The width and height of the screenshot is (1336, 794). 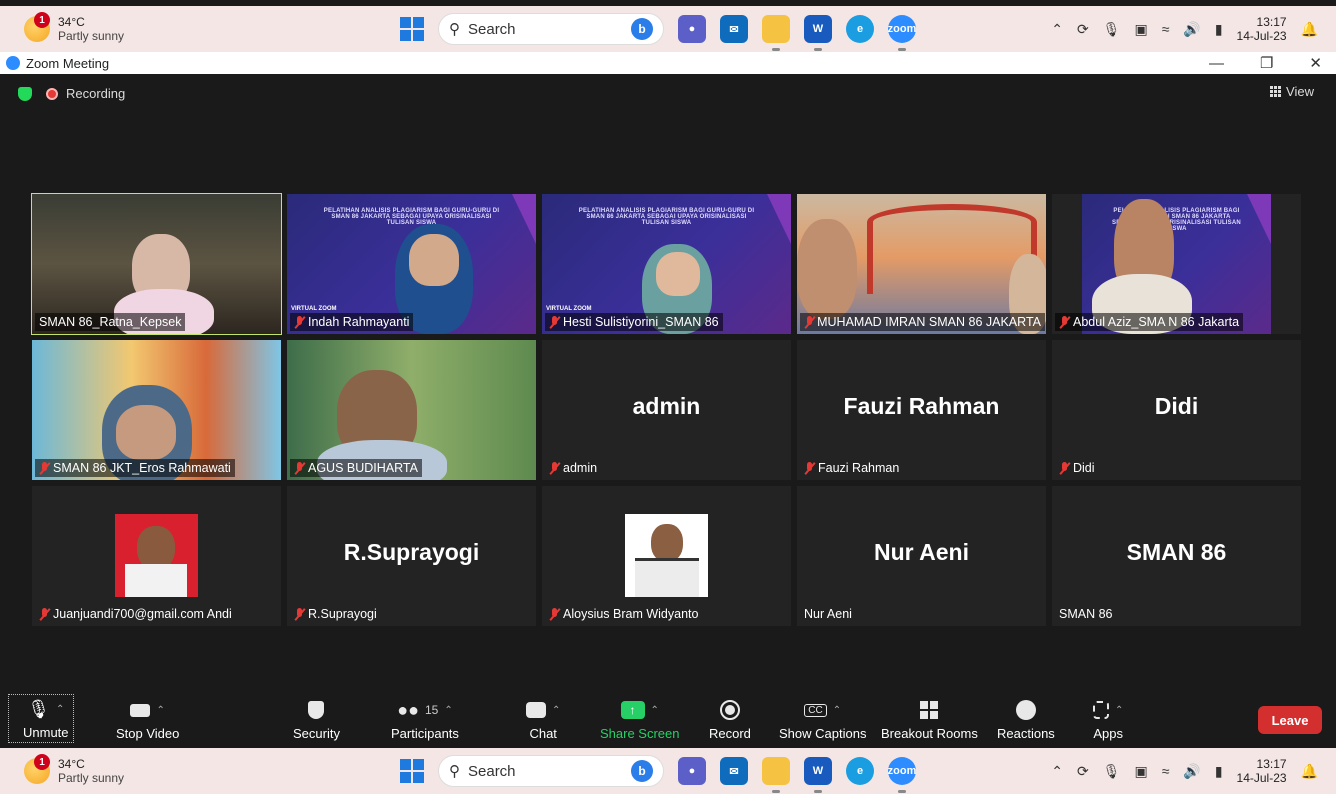 I want to click on participant-tile: Aloysius Bram Widyanto, so click(x=666, y=556).